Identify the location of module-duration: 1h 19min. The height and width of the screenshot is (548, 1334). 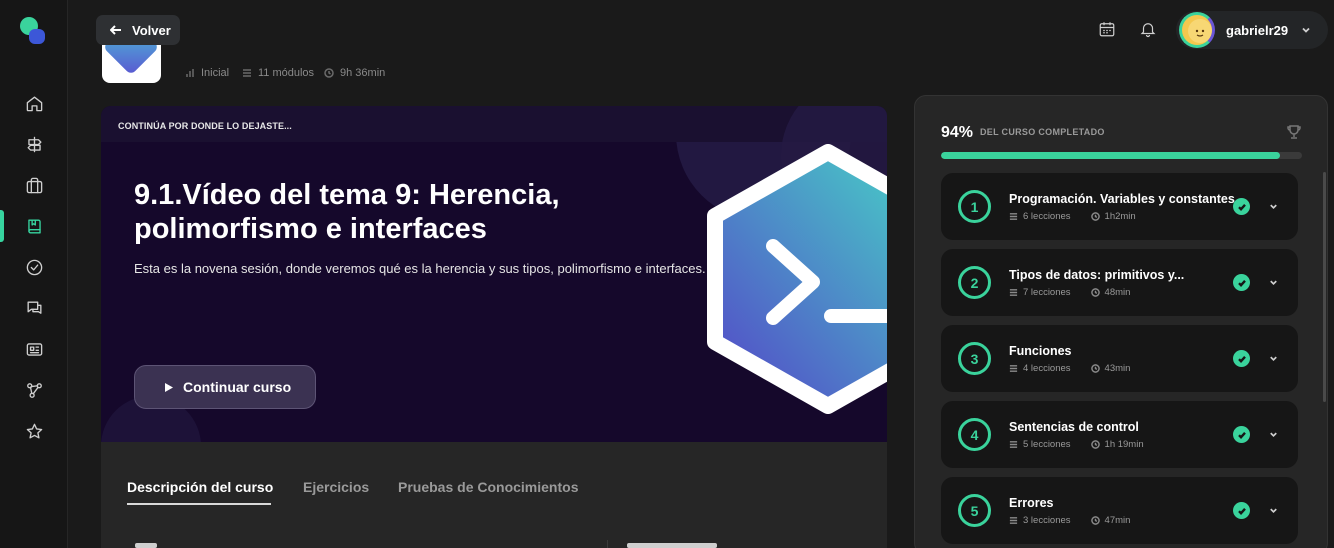
(1124, 444).